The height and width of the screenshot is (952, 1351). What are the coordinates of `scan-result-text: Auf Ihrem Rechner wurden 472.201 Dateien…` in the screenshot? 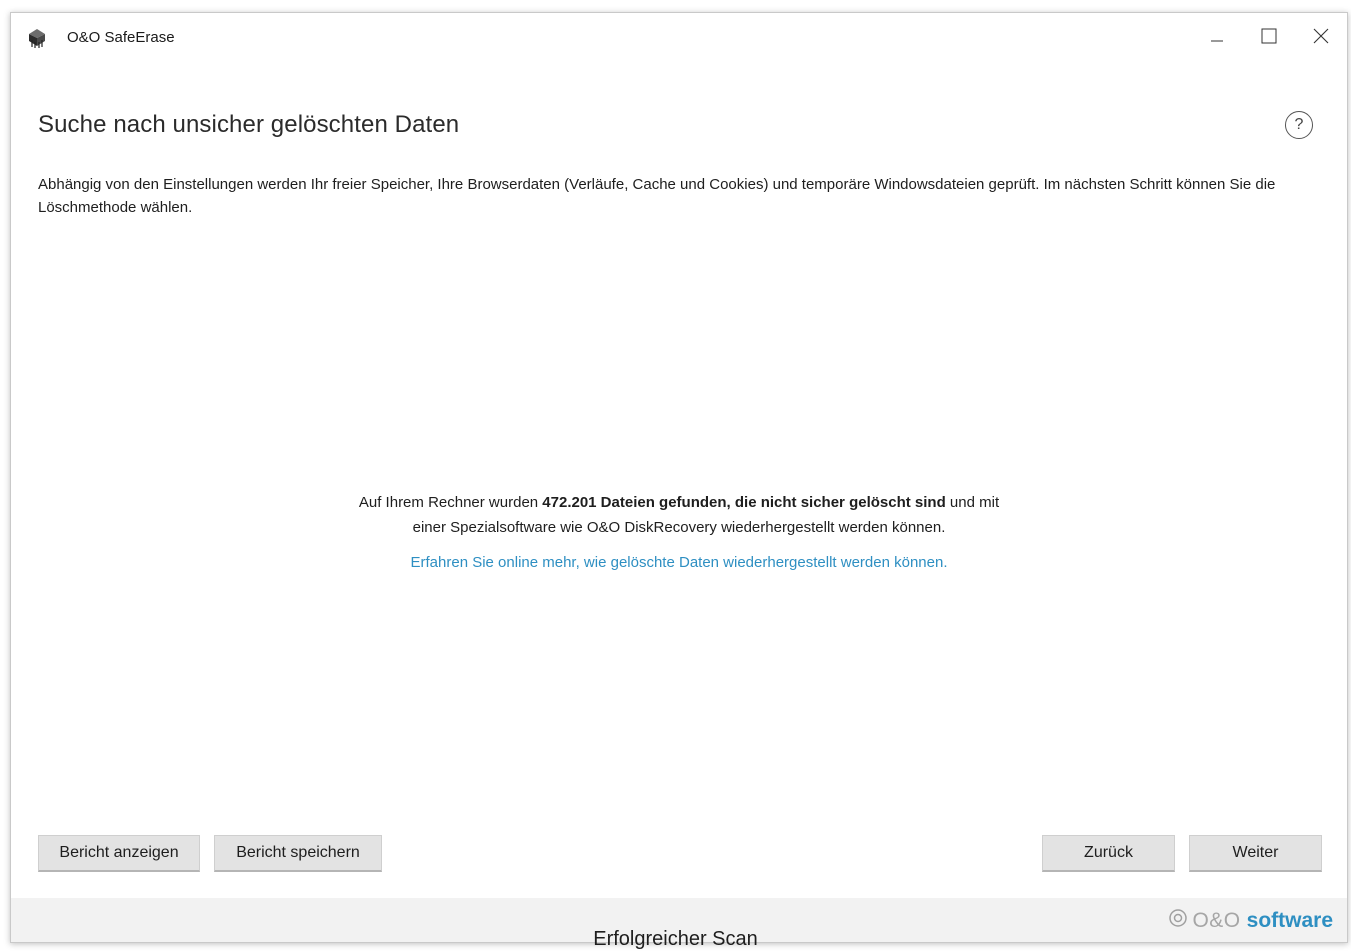 It's located at (679, 515).